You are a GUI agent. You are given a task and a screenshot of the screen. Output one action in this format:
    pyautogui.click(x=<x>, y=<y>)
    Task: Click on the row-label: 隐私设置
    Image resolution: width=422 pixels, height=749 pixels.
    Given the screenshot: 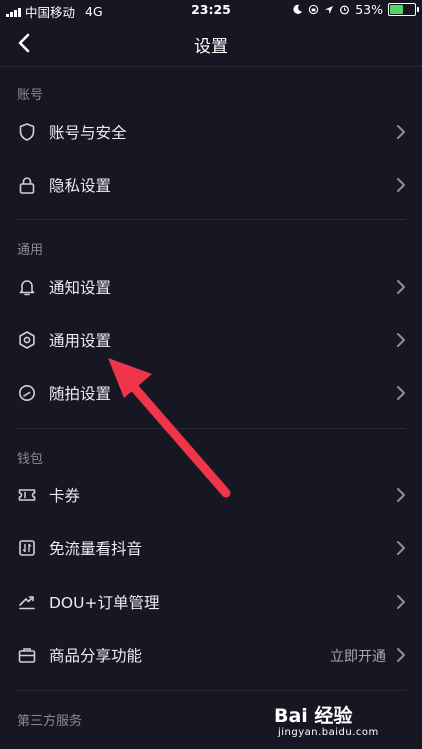 What is the action you would take?
    pyautogui.click(x=80, y=186)
    